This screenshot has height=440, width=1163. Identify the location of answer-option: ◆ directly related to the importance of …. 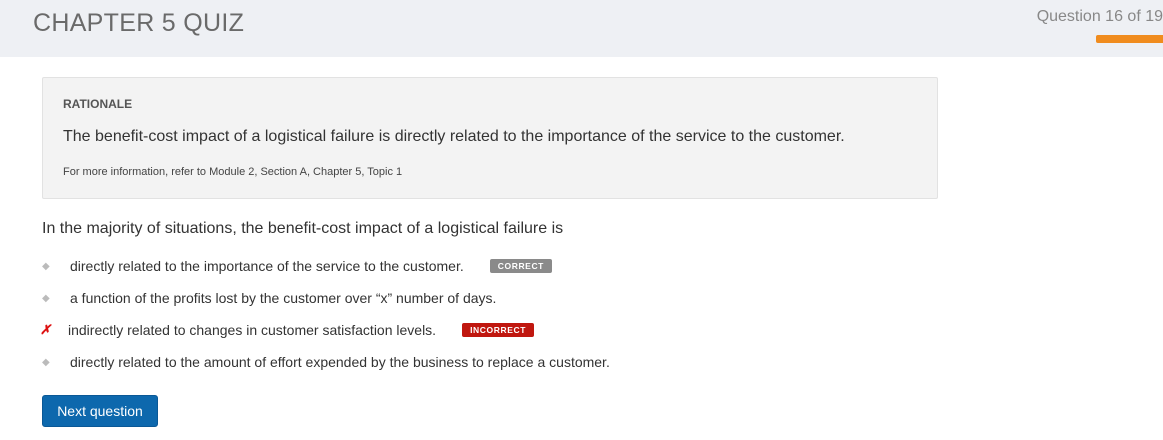
(296, 266).